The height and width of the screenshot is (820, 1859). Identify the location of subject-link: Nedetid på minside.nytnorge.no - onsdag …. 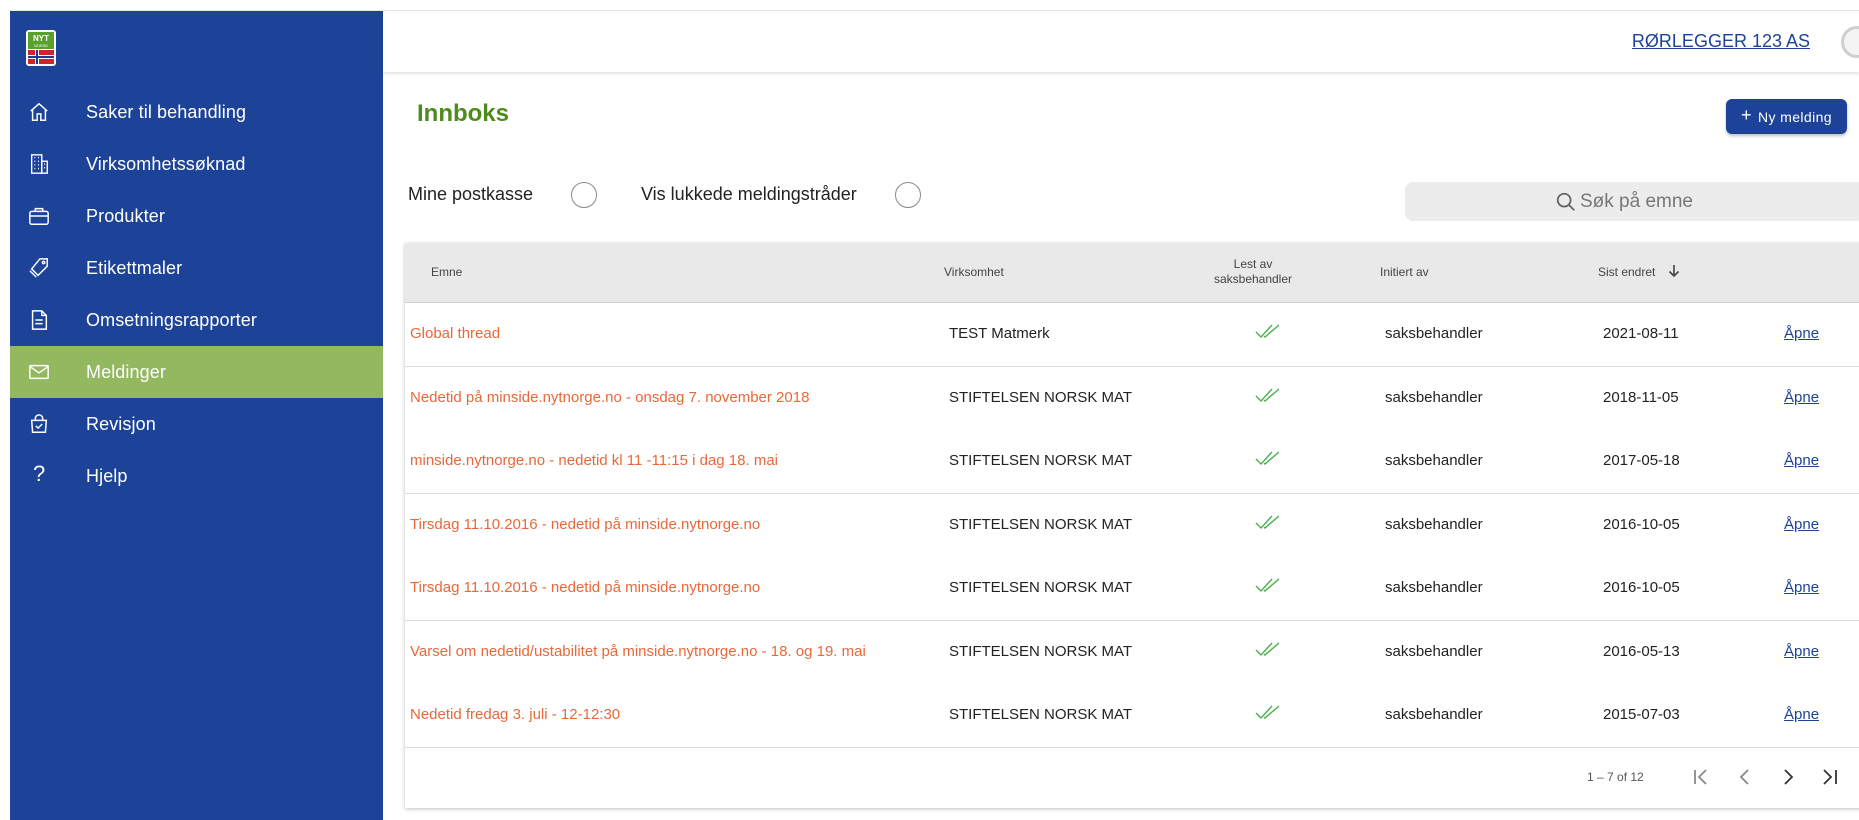
(609, 397).